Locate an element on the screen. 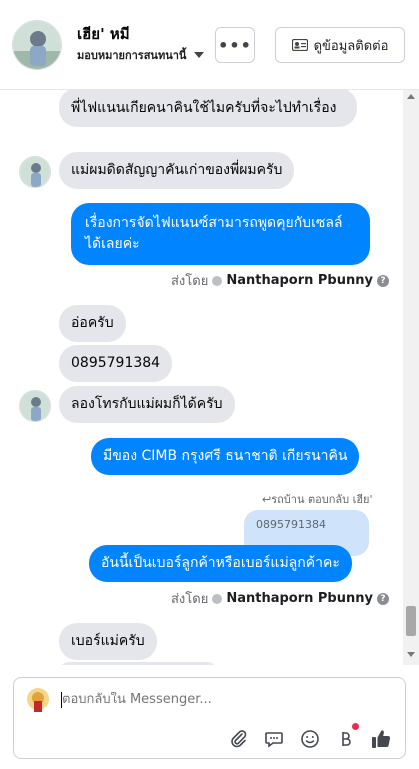  view-contact-info-label: ดูข้อมูลติดต่อ is located at coordinates (351, 46).